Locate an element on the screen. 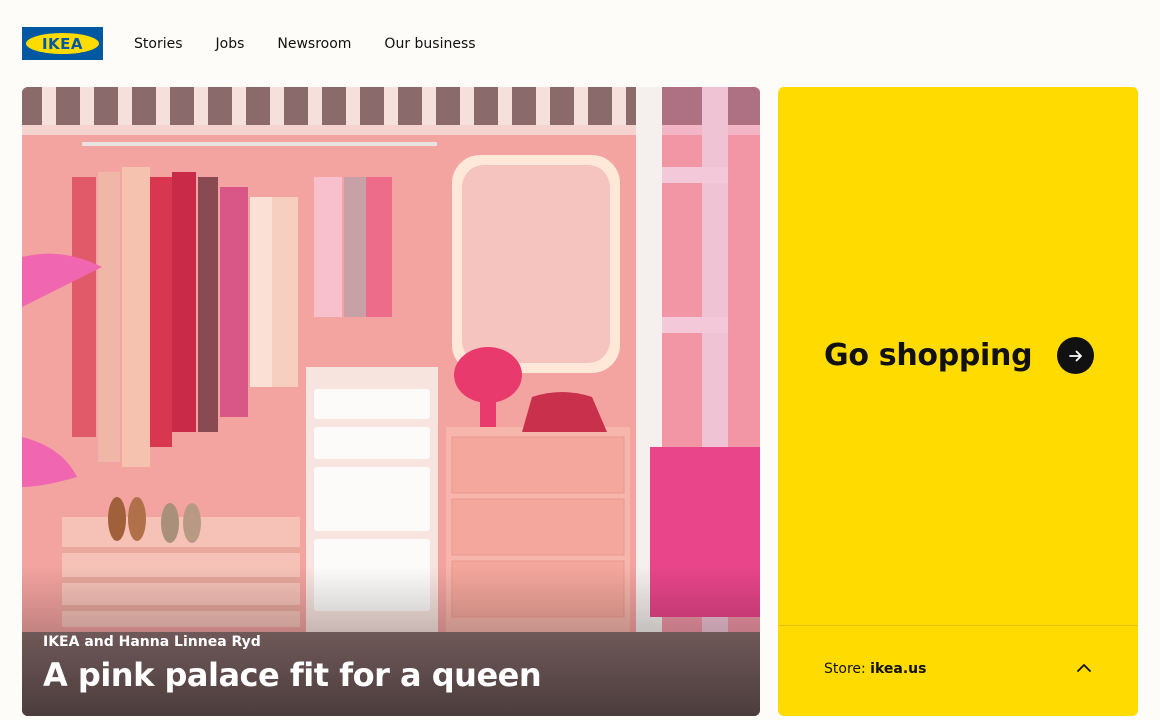 This screenshot has height=720, width=1160. hero-title: A pink palace fit for a queen is located at coordinates (292, 675).